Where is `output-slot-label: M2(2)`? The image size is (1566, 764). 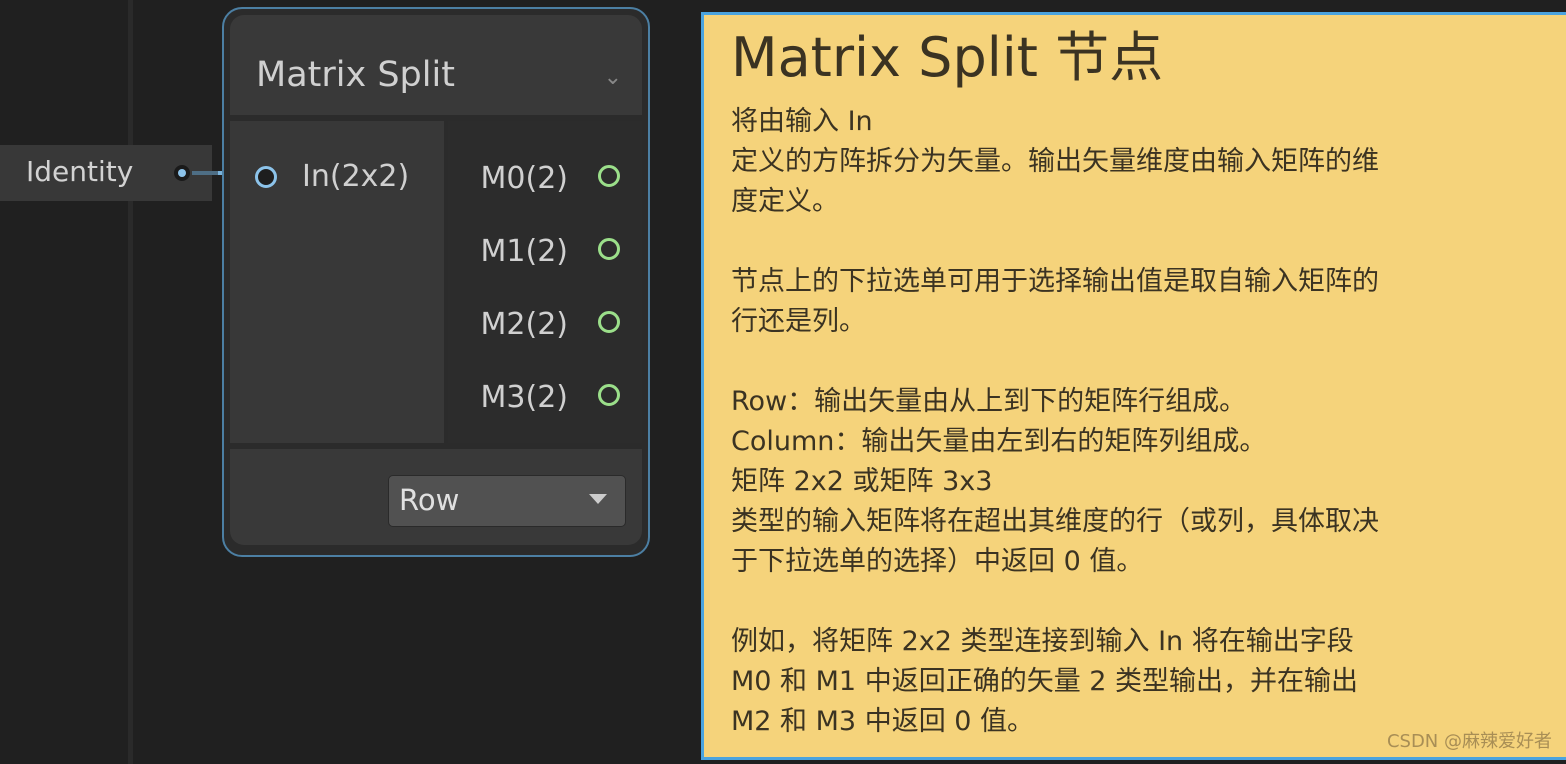
output-slot-label: M2(2) is located at coordinates (524, 324).